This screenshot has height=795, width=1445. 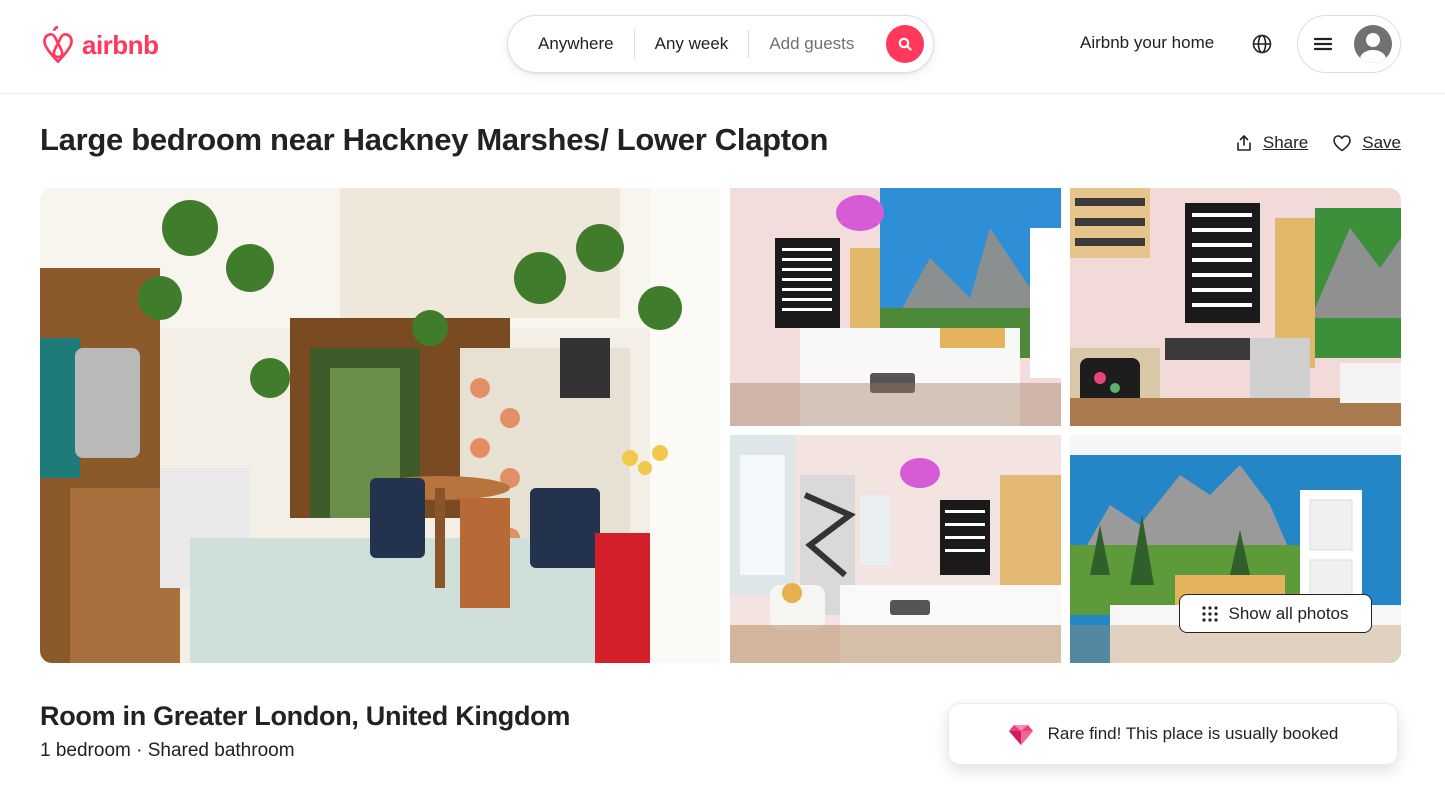 What do you see at coordinates (1147, 43) in the screenshot?
I see `airbnb-your-home-link: Airbnb your home` at bounding box center [1147, 43].